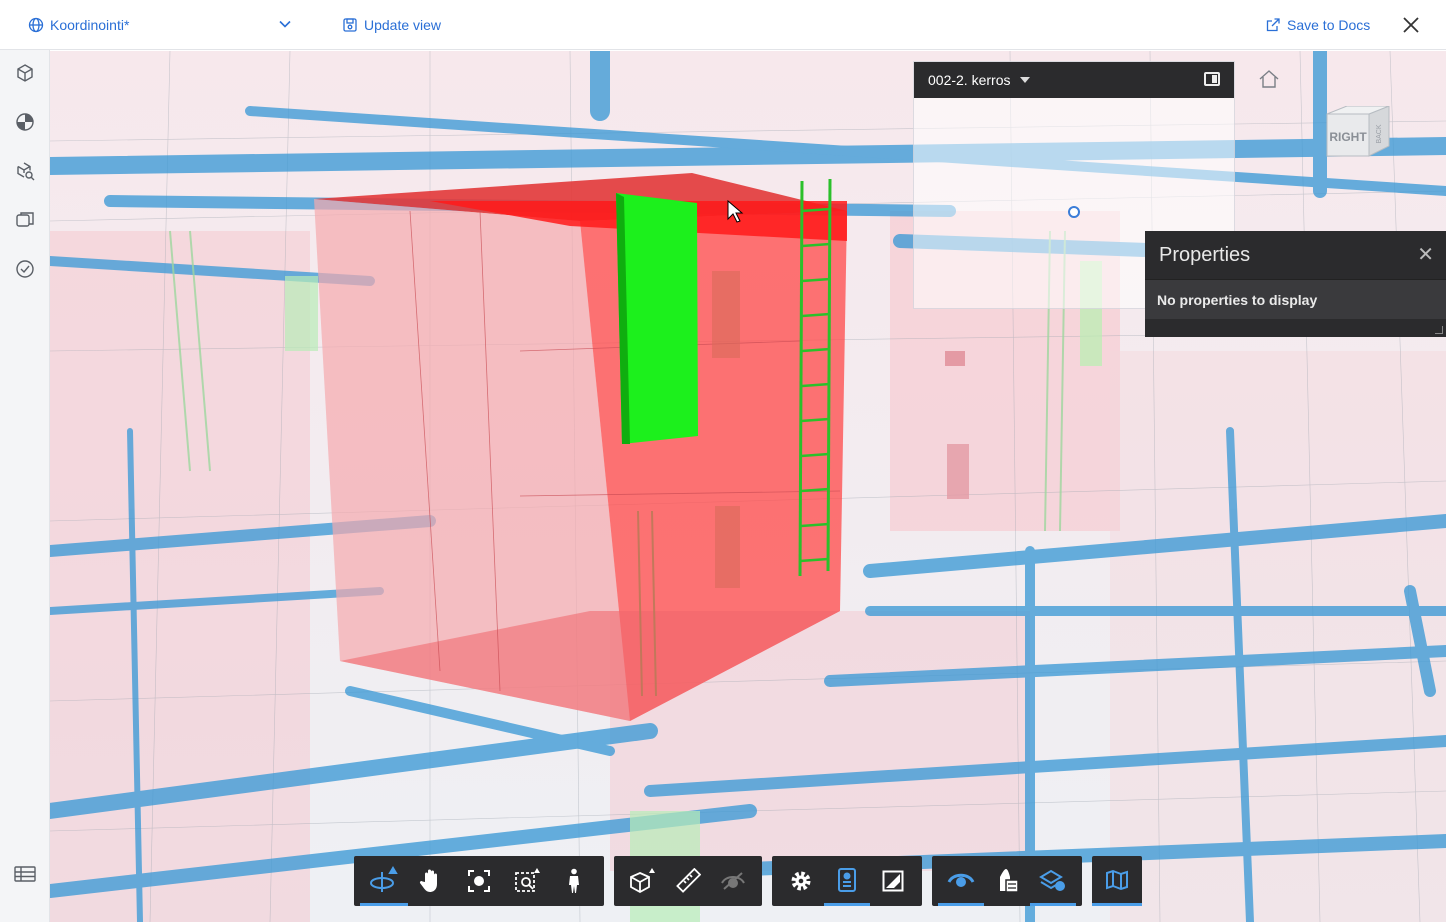 The image size is (1446, 922). I want to click on check-circle-icon, so click(25, 269).